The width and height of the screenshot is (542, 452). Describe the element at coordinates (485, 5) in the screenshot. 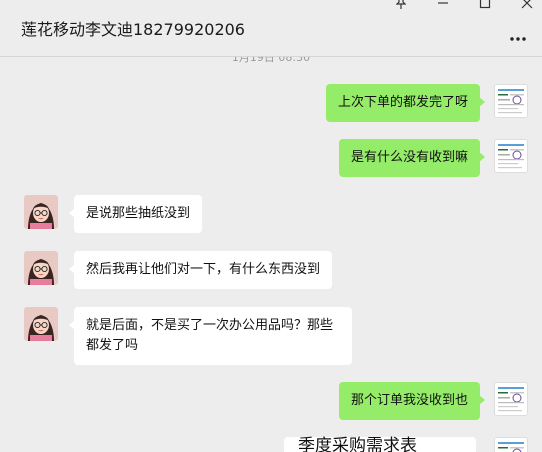

I see `maximize-icon` at that location.